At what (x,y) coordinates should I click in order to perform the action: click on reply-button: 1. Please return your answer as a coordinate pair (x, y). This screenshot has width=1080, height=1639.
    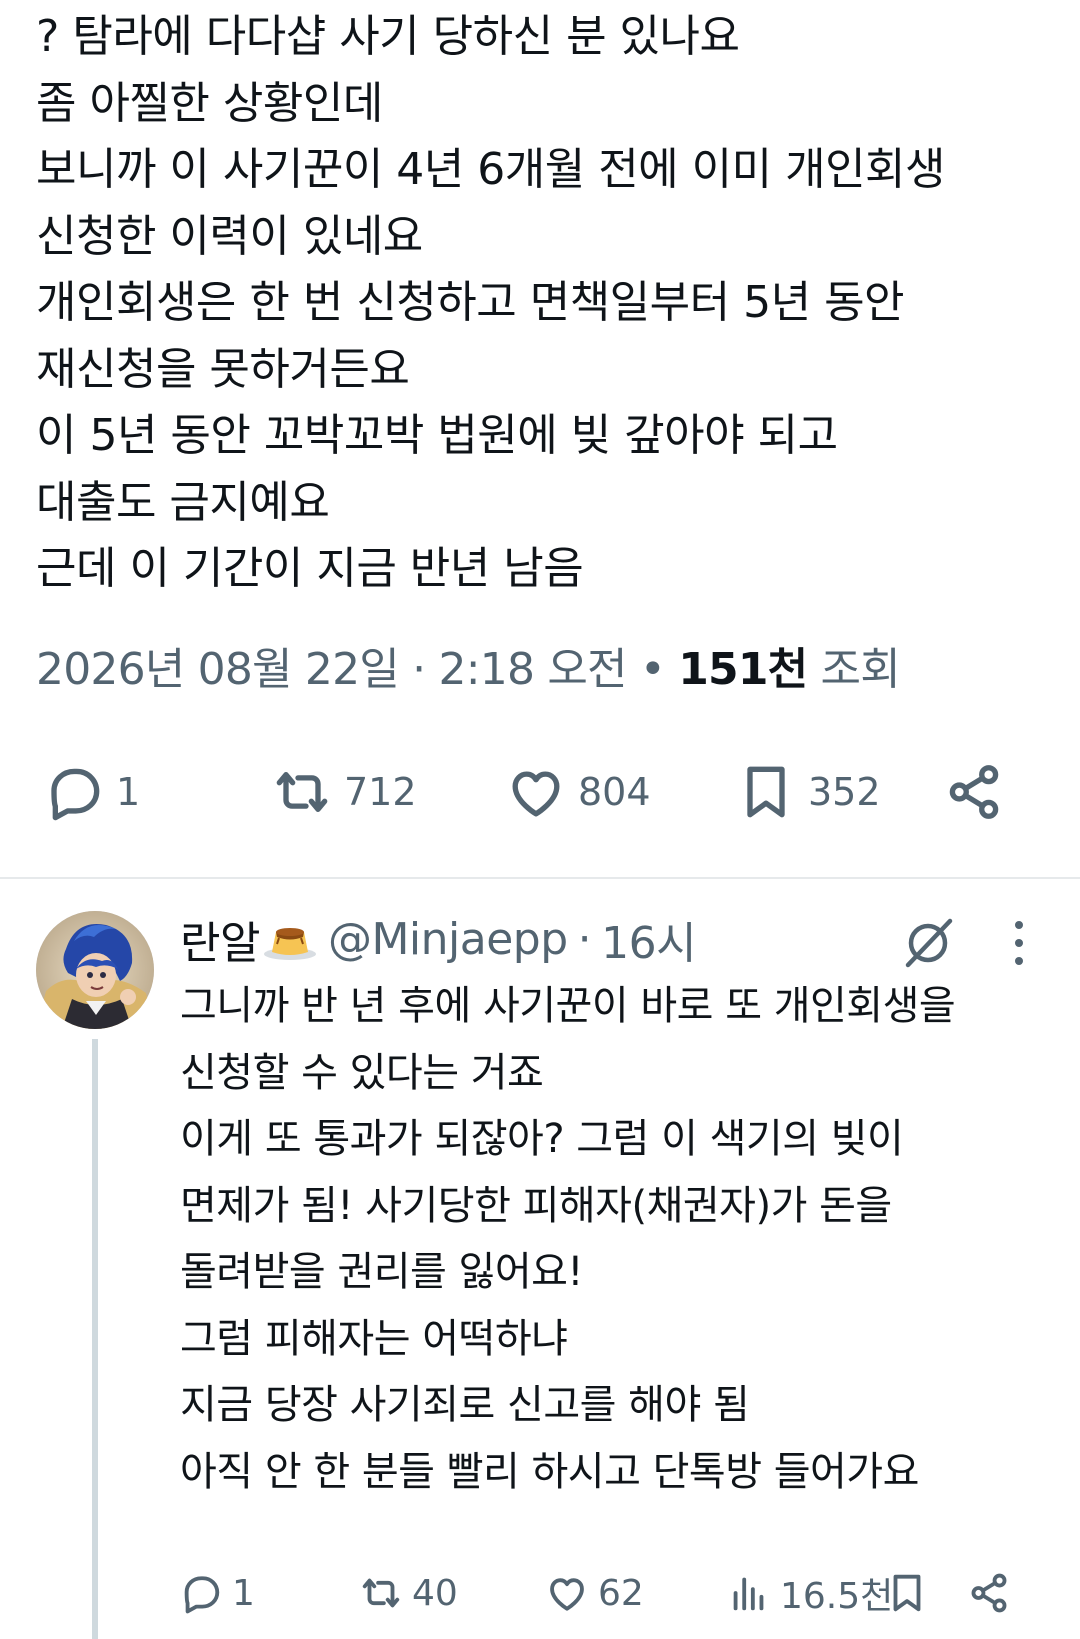
    Looking at the image, I should click on (91, 792).